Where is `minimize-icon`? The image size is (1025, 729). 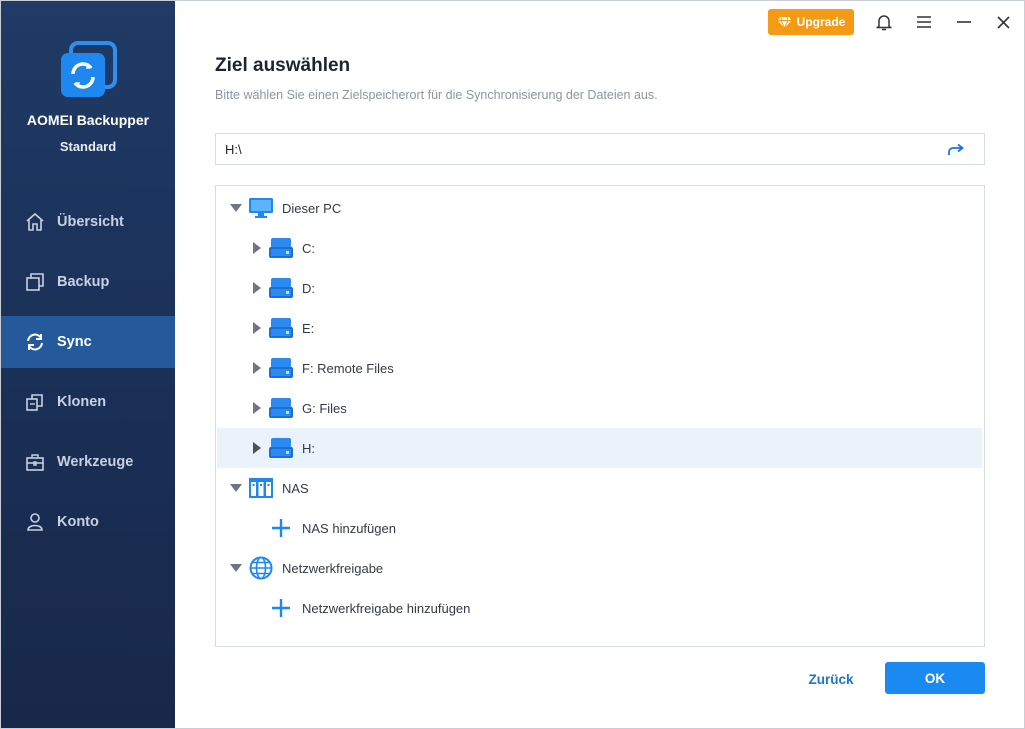
minimize-icon is located at coordinates (964, 22).